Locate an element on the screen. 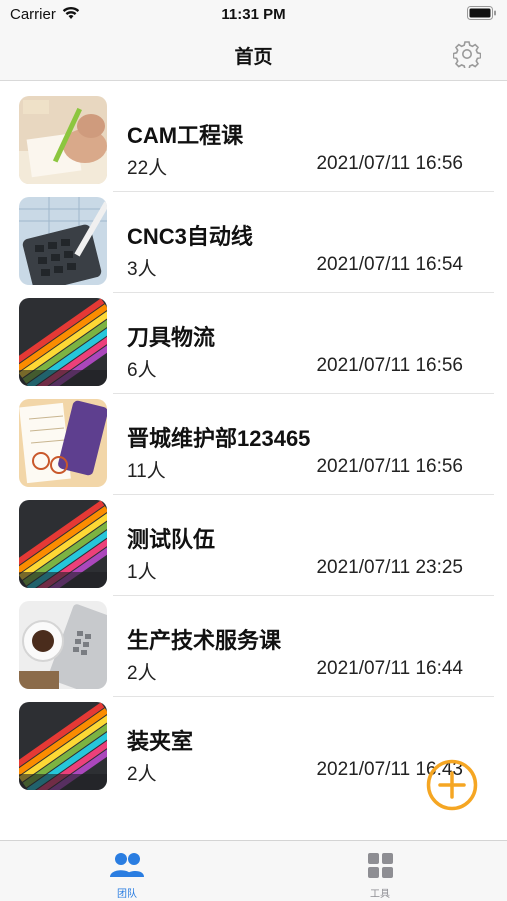 The height and width of the screenshot is (901, 507). tab-tools: 工具 is located at coordinates (380, 871).